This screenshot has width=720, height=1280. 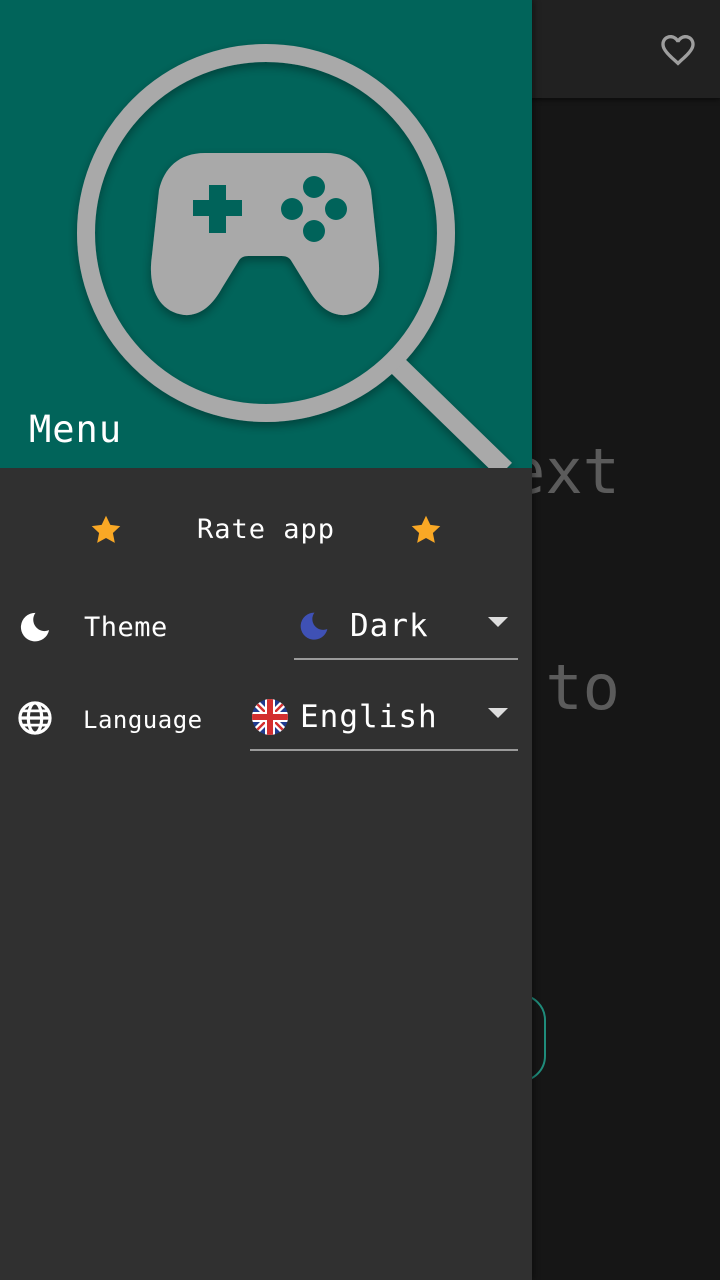 What do you see at coordinates (389, 626) in the screenshot?
I see `theme-selected-value: Dark` at bounding box center [389, 626].